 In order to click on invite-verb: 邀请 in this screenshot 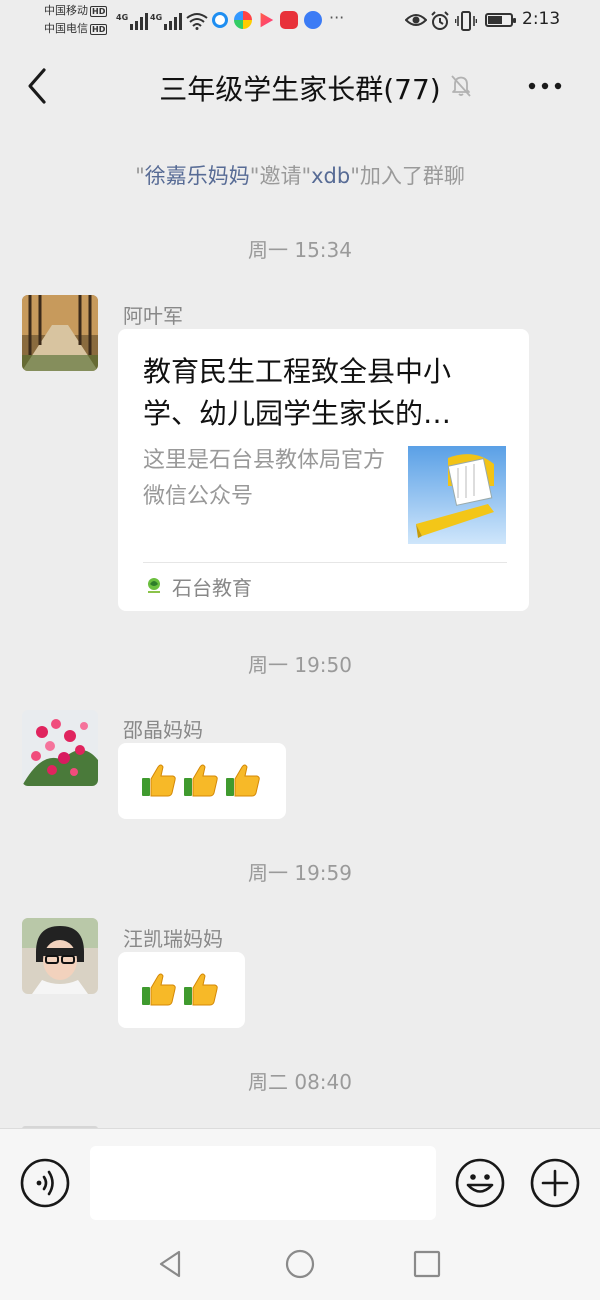, I will do `click(280, 176)`.